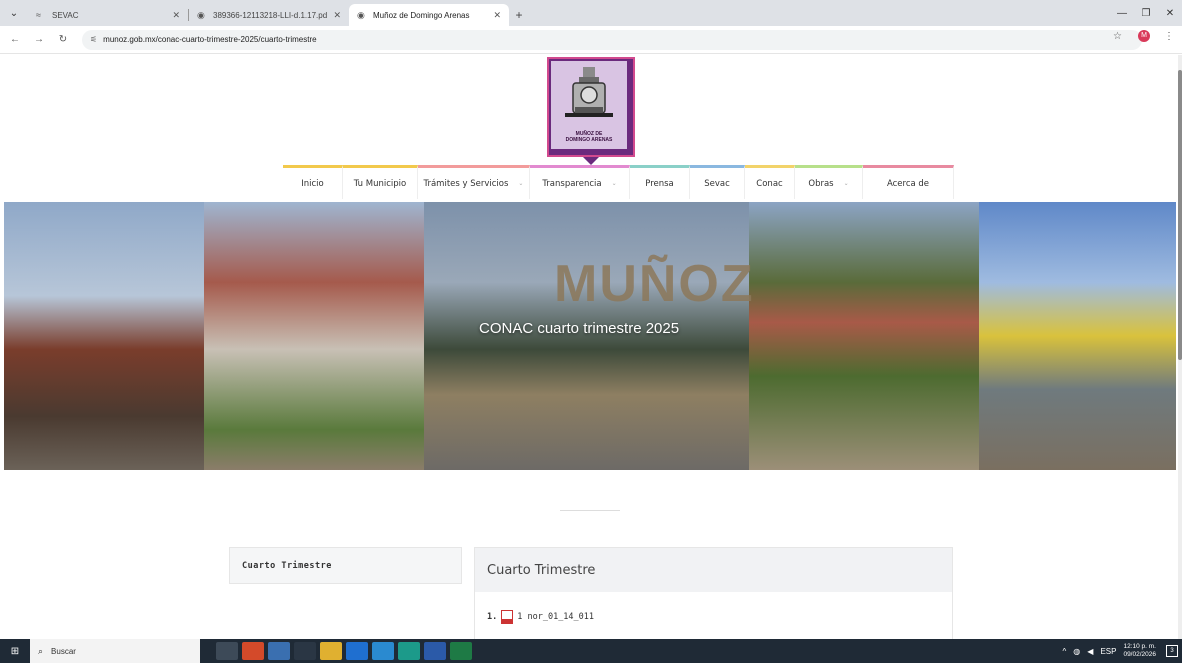 The height and width of the screenshot is (663, 1182). I want to click on language-indicator: ESP, so click(1108, 651).